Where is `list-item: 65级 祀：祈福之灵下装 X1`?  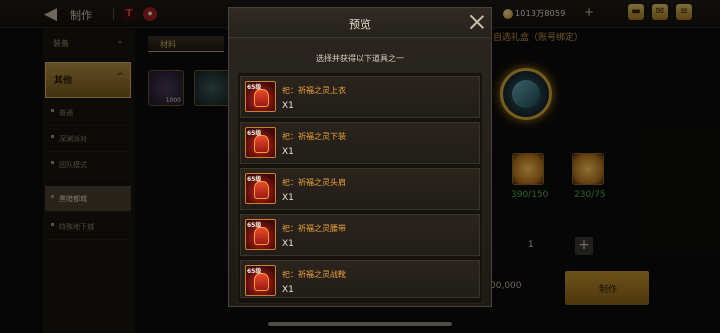
list-item: 65级 祀：祈福之灵下装 X1 is located at coordinates (360, 143).